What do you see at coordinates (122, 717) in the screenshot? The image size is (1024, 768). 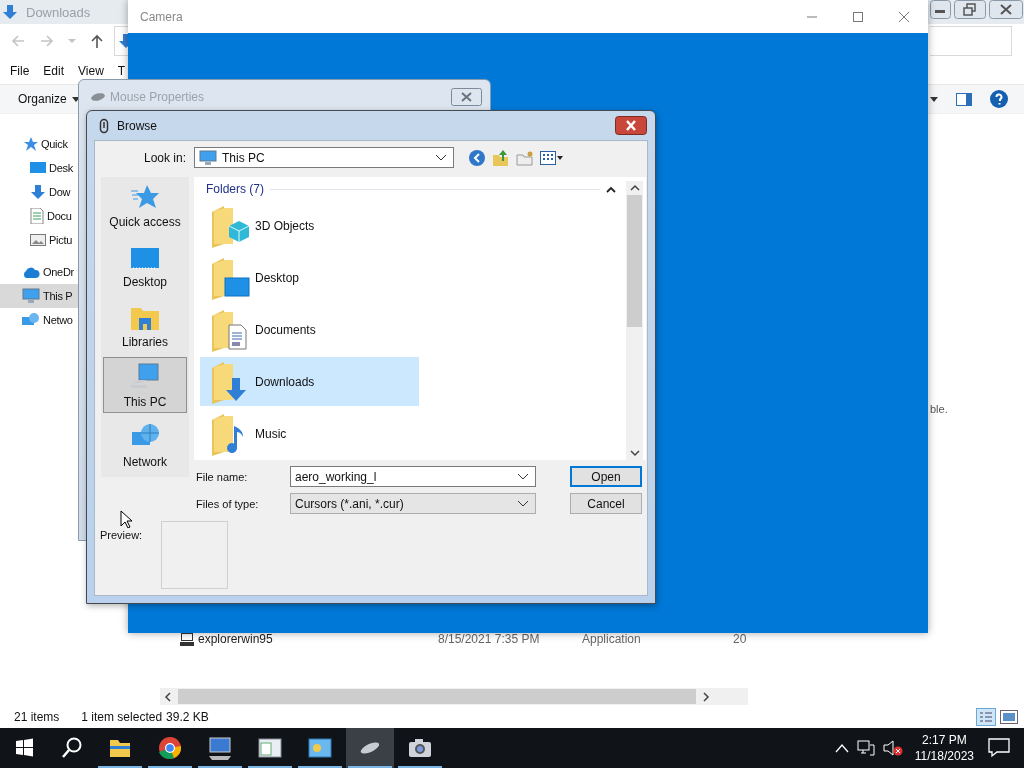 I see `status-text: 1 item selected` at bounding box center [122, 717].